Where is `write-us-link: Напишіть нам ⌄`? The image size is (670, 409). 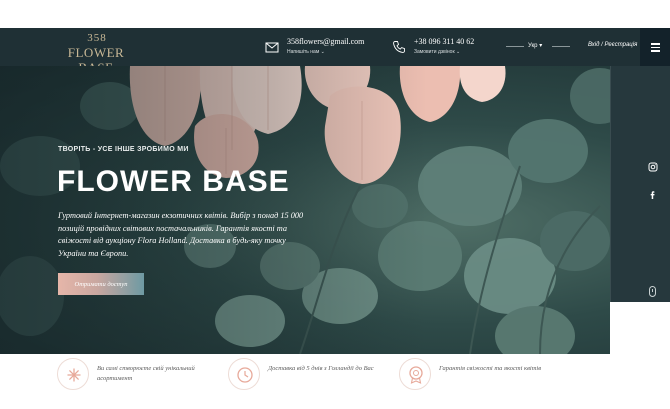 write-us-link: Напишіть нам ⌄ is located at coordinates (306, 52).